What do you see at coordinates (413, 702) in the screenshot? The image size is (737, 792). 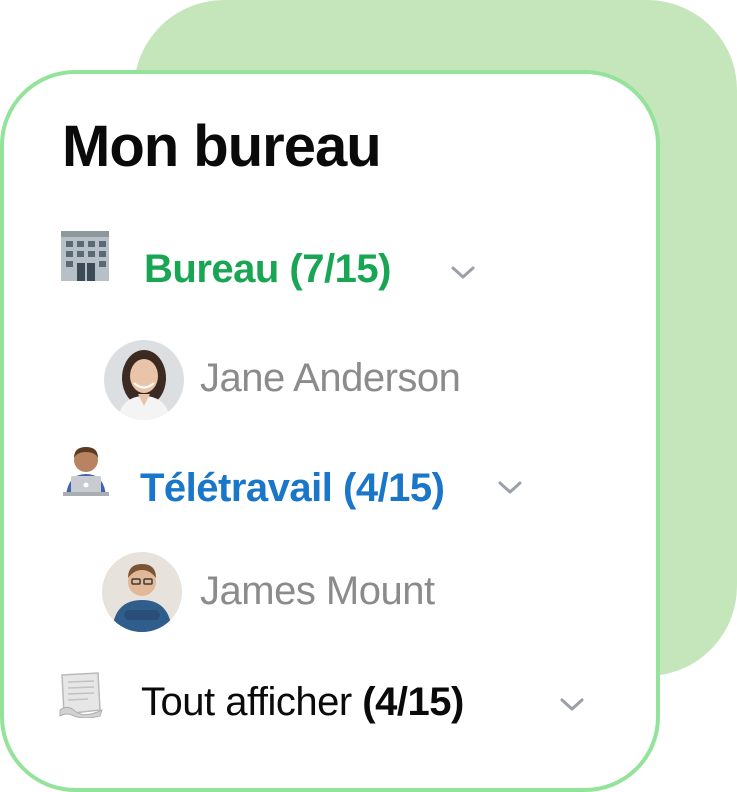 I see `show-all-count: (4/15)` at bounding box center [413, 702].